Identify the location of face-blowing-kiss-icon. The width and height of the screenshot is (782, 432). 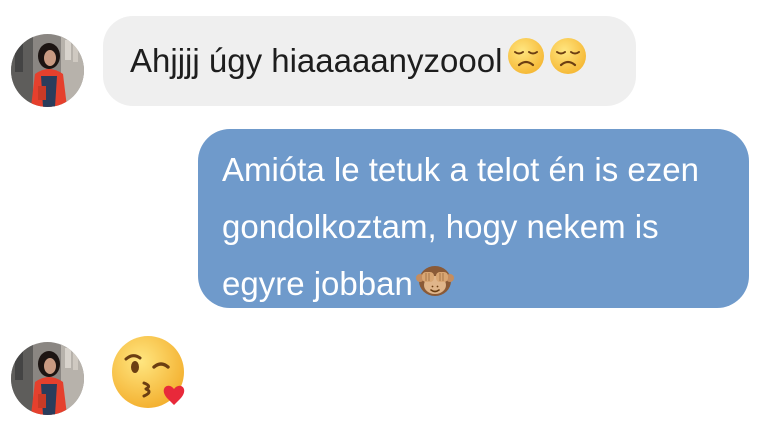
(150, 373).